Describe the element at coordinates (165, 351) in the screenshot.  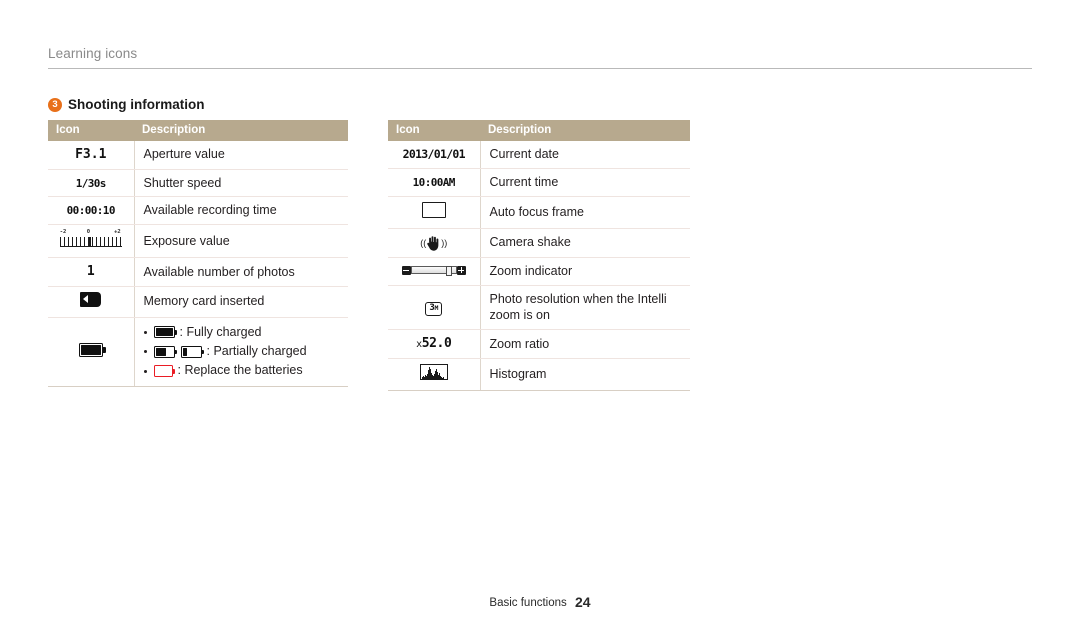
I see `battery-two-thirds-icon` at that location.